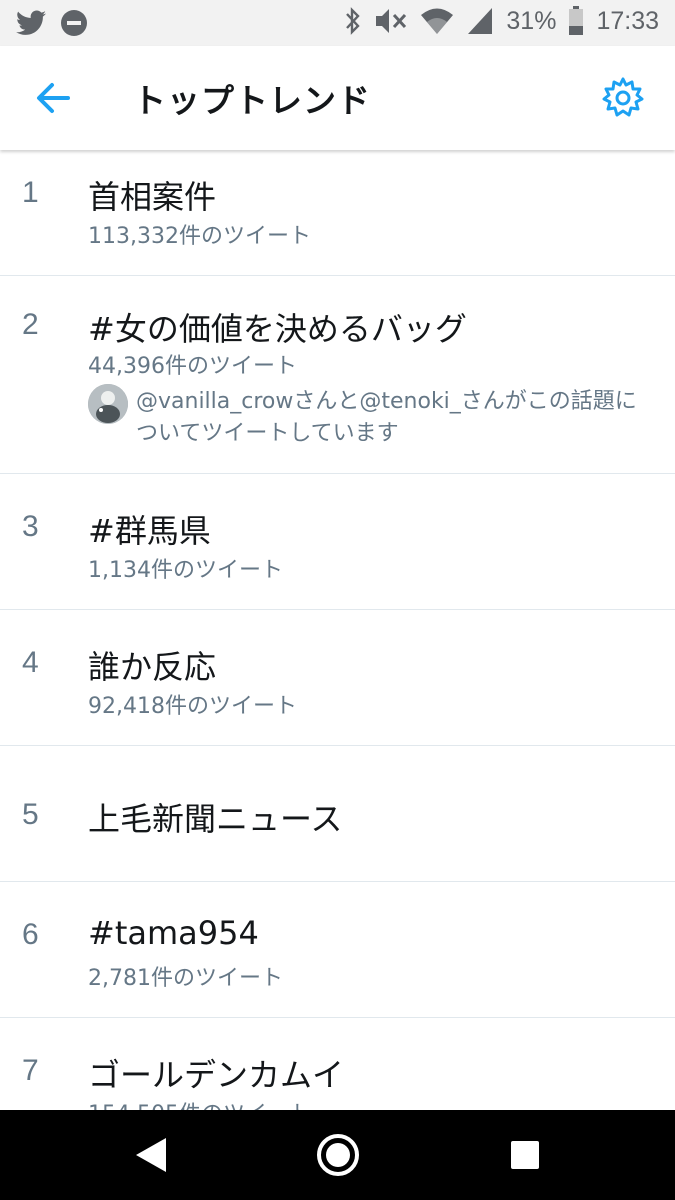  I want to click on signal-icon, so click(480, 21).